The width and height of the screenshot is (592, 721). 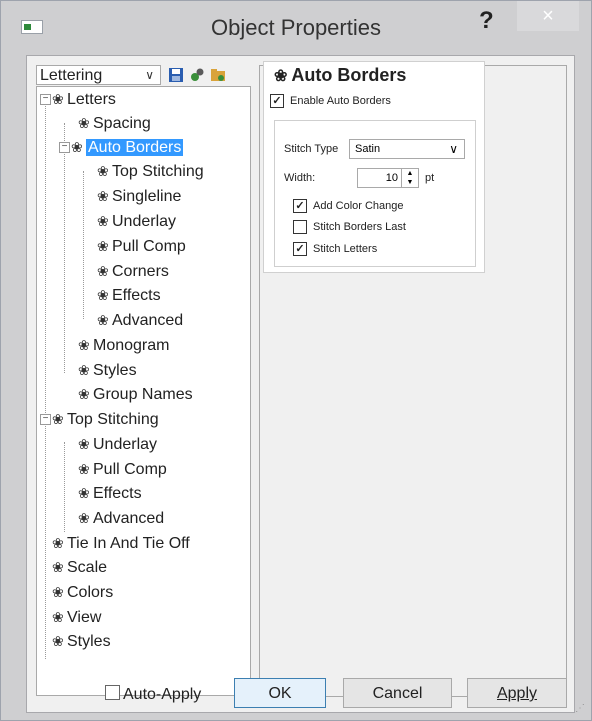 I want to click on auto-apply-checkbox: Auto-Apply, so click(x=153, y=694).